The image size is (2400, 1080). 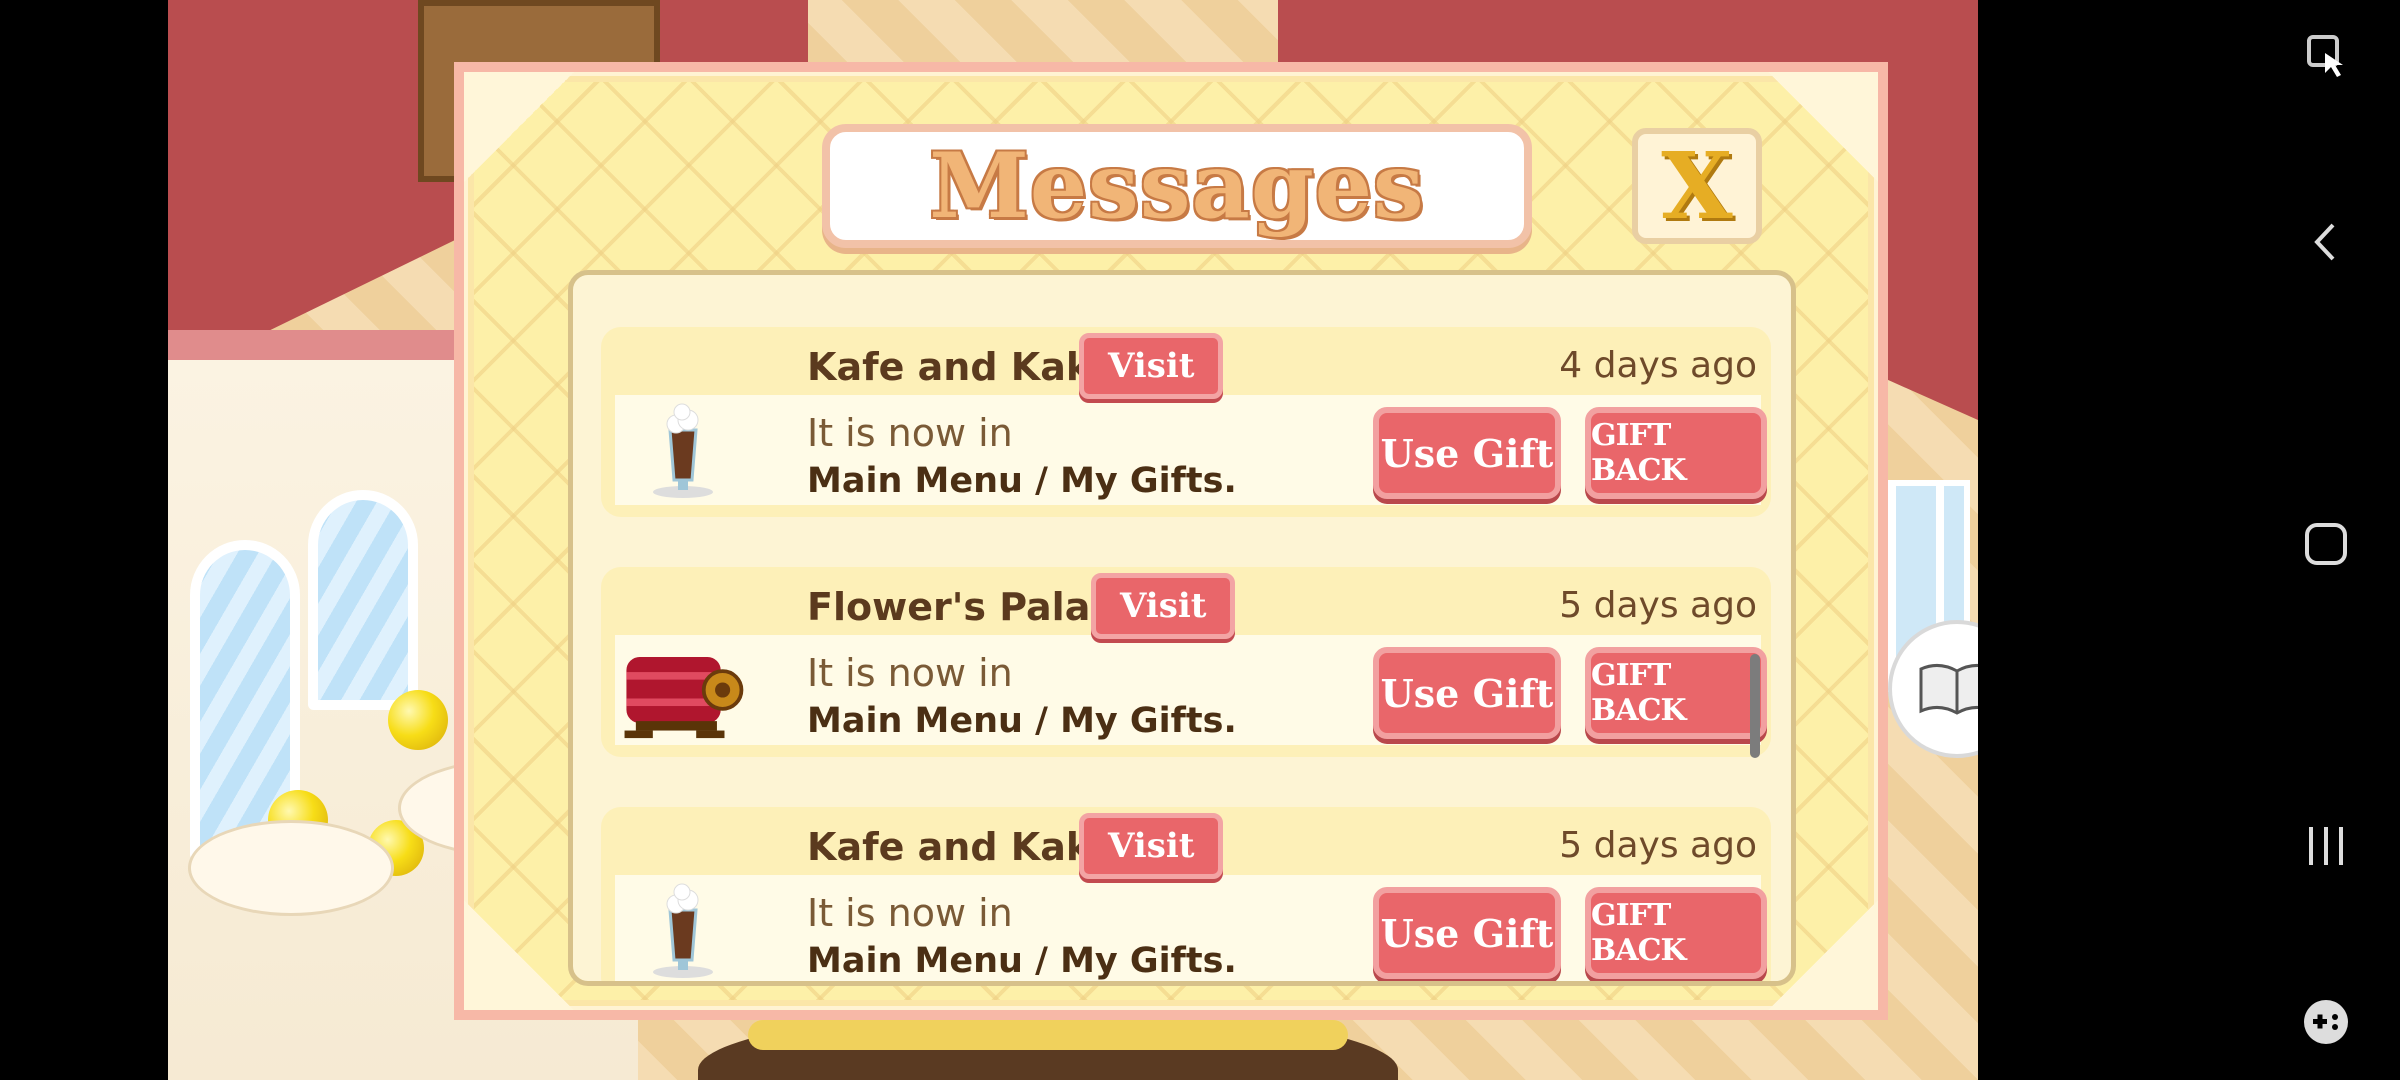 What do you see at coordinates (1755, 706) in the screenshot?
I see `message-list-scrollbar` at bounding box center [1755, 706].